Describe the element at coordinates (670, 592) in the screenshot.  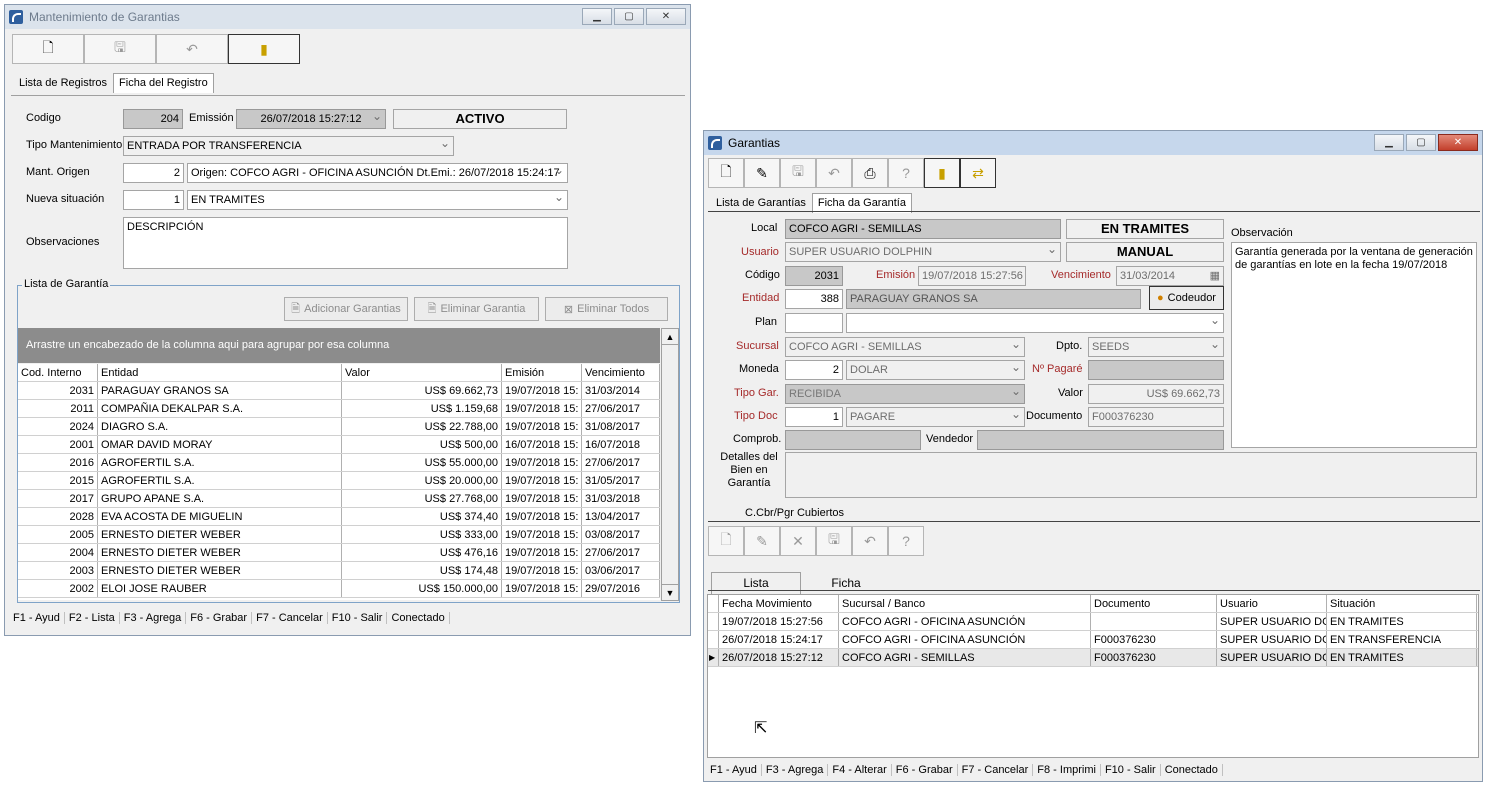
I see `scroll-down-icon: ▼` at that location.